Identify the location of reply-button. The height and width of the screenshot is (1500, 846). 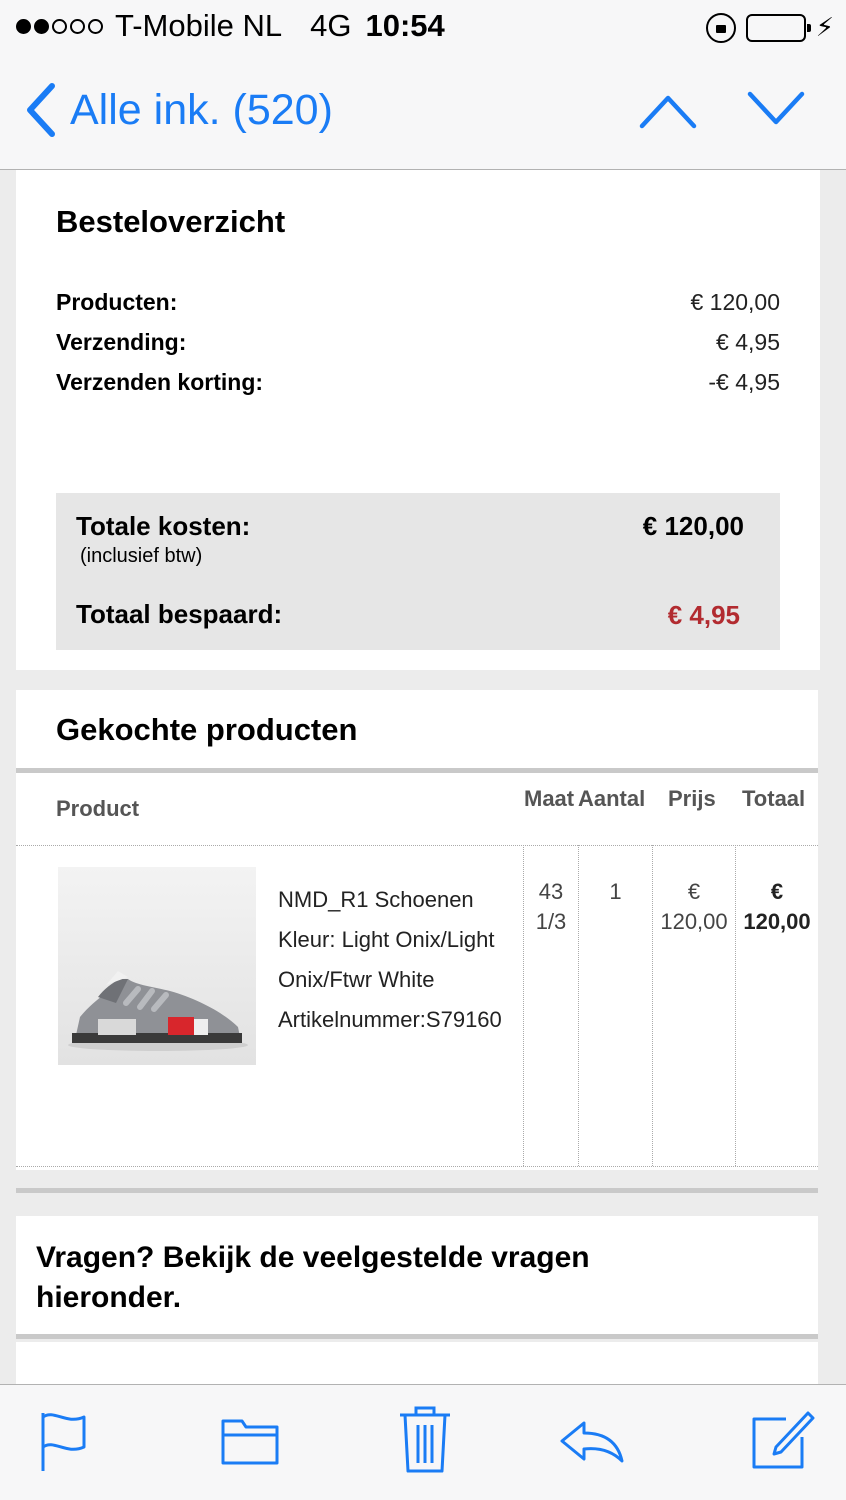
(592, 1441).